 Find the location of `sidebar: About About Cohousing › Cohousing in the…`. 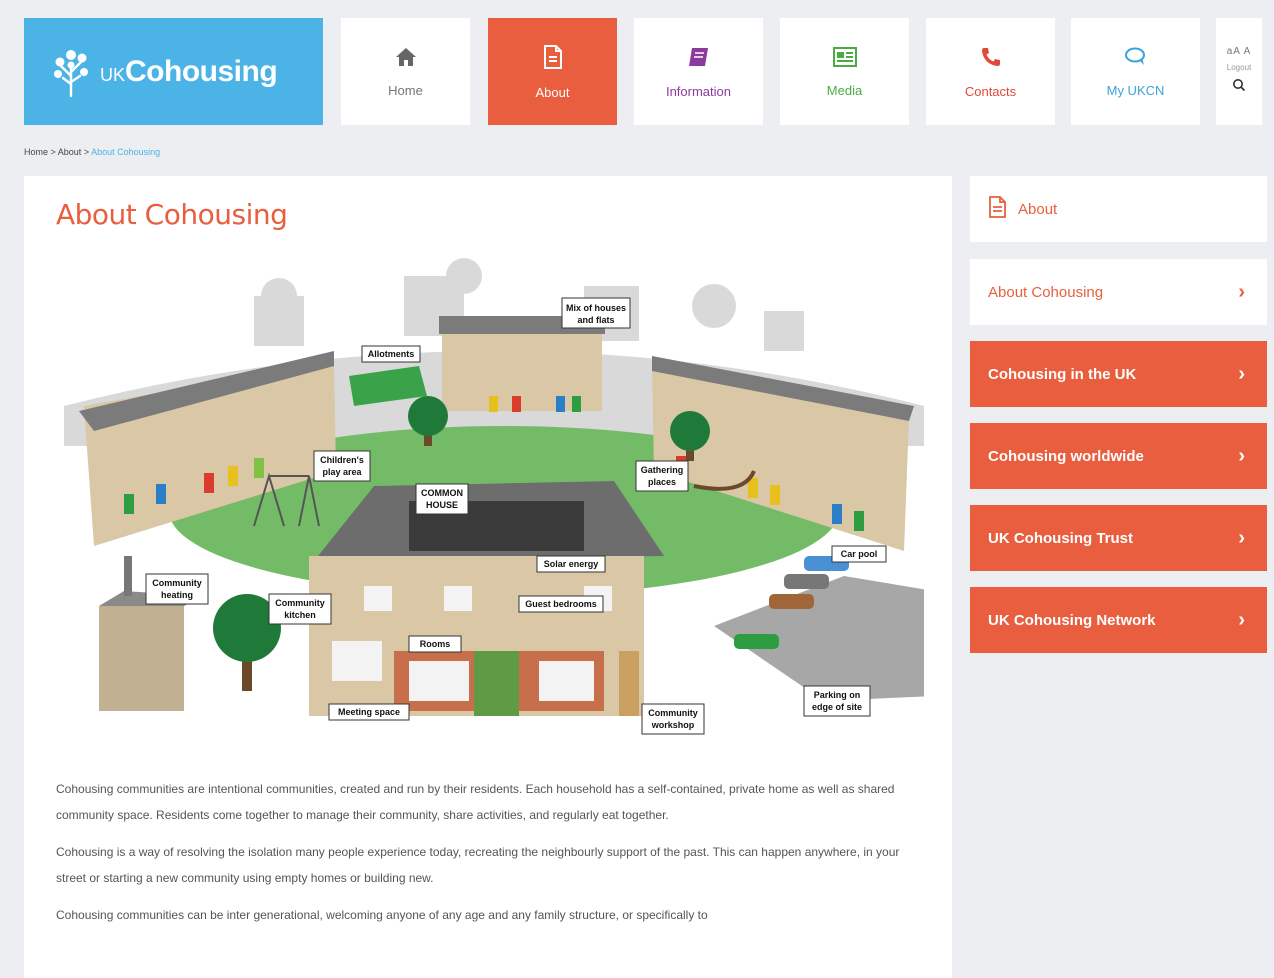

sidebar: About About Cohousing › Cohousing in the… is located at coordinates (1118, 422).